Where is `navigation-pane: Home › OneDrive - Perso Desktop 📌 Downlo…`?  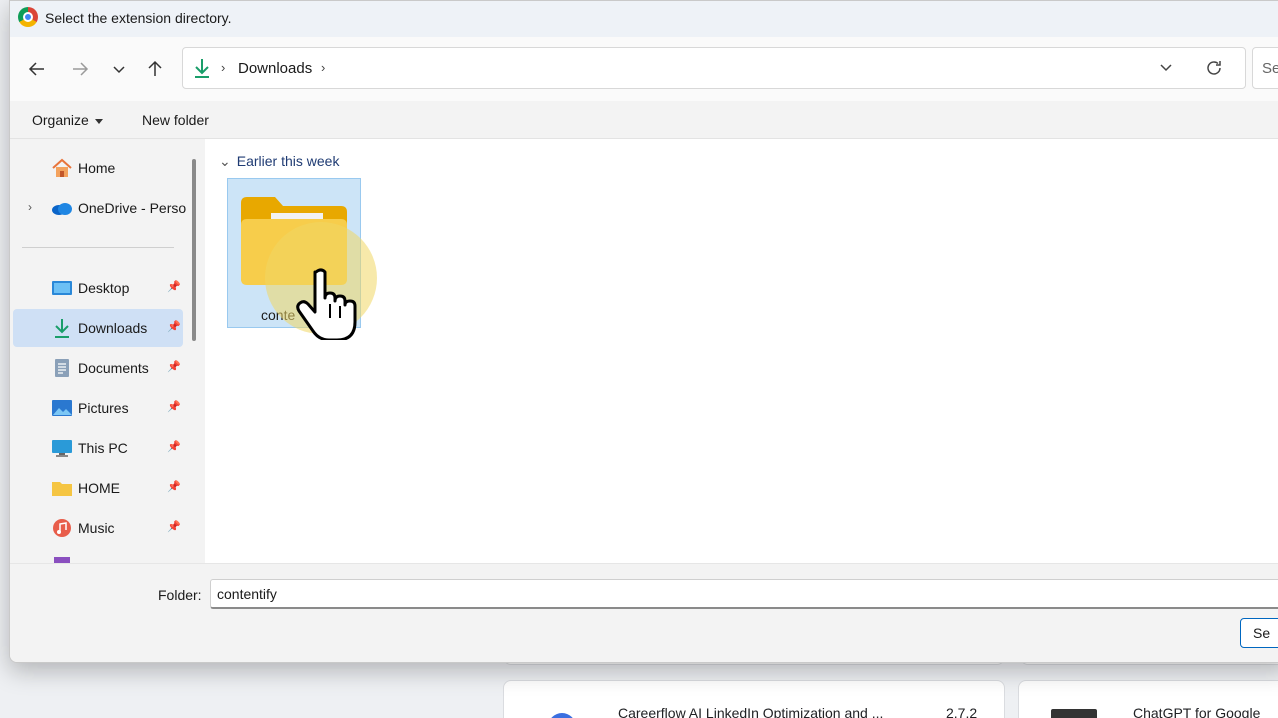 navigation-pane: Home › OneDrive - Perso Desktop 📌 Downlo… is located at coordinates (107, 351).